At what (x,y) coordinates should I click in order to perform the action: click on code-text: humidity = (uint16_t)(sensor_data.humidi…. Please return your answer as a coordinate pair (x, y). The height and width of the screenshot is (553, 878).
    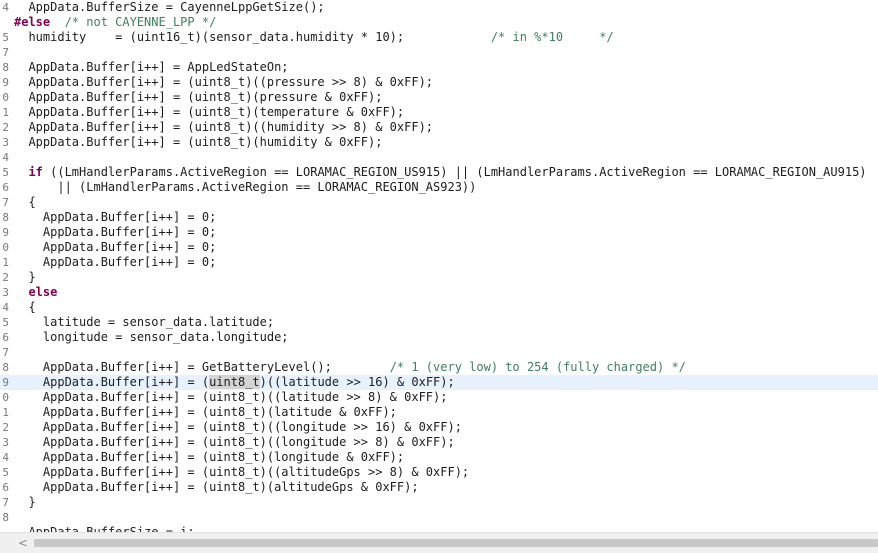
    Looking at the image, I should click on (314, 37).